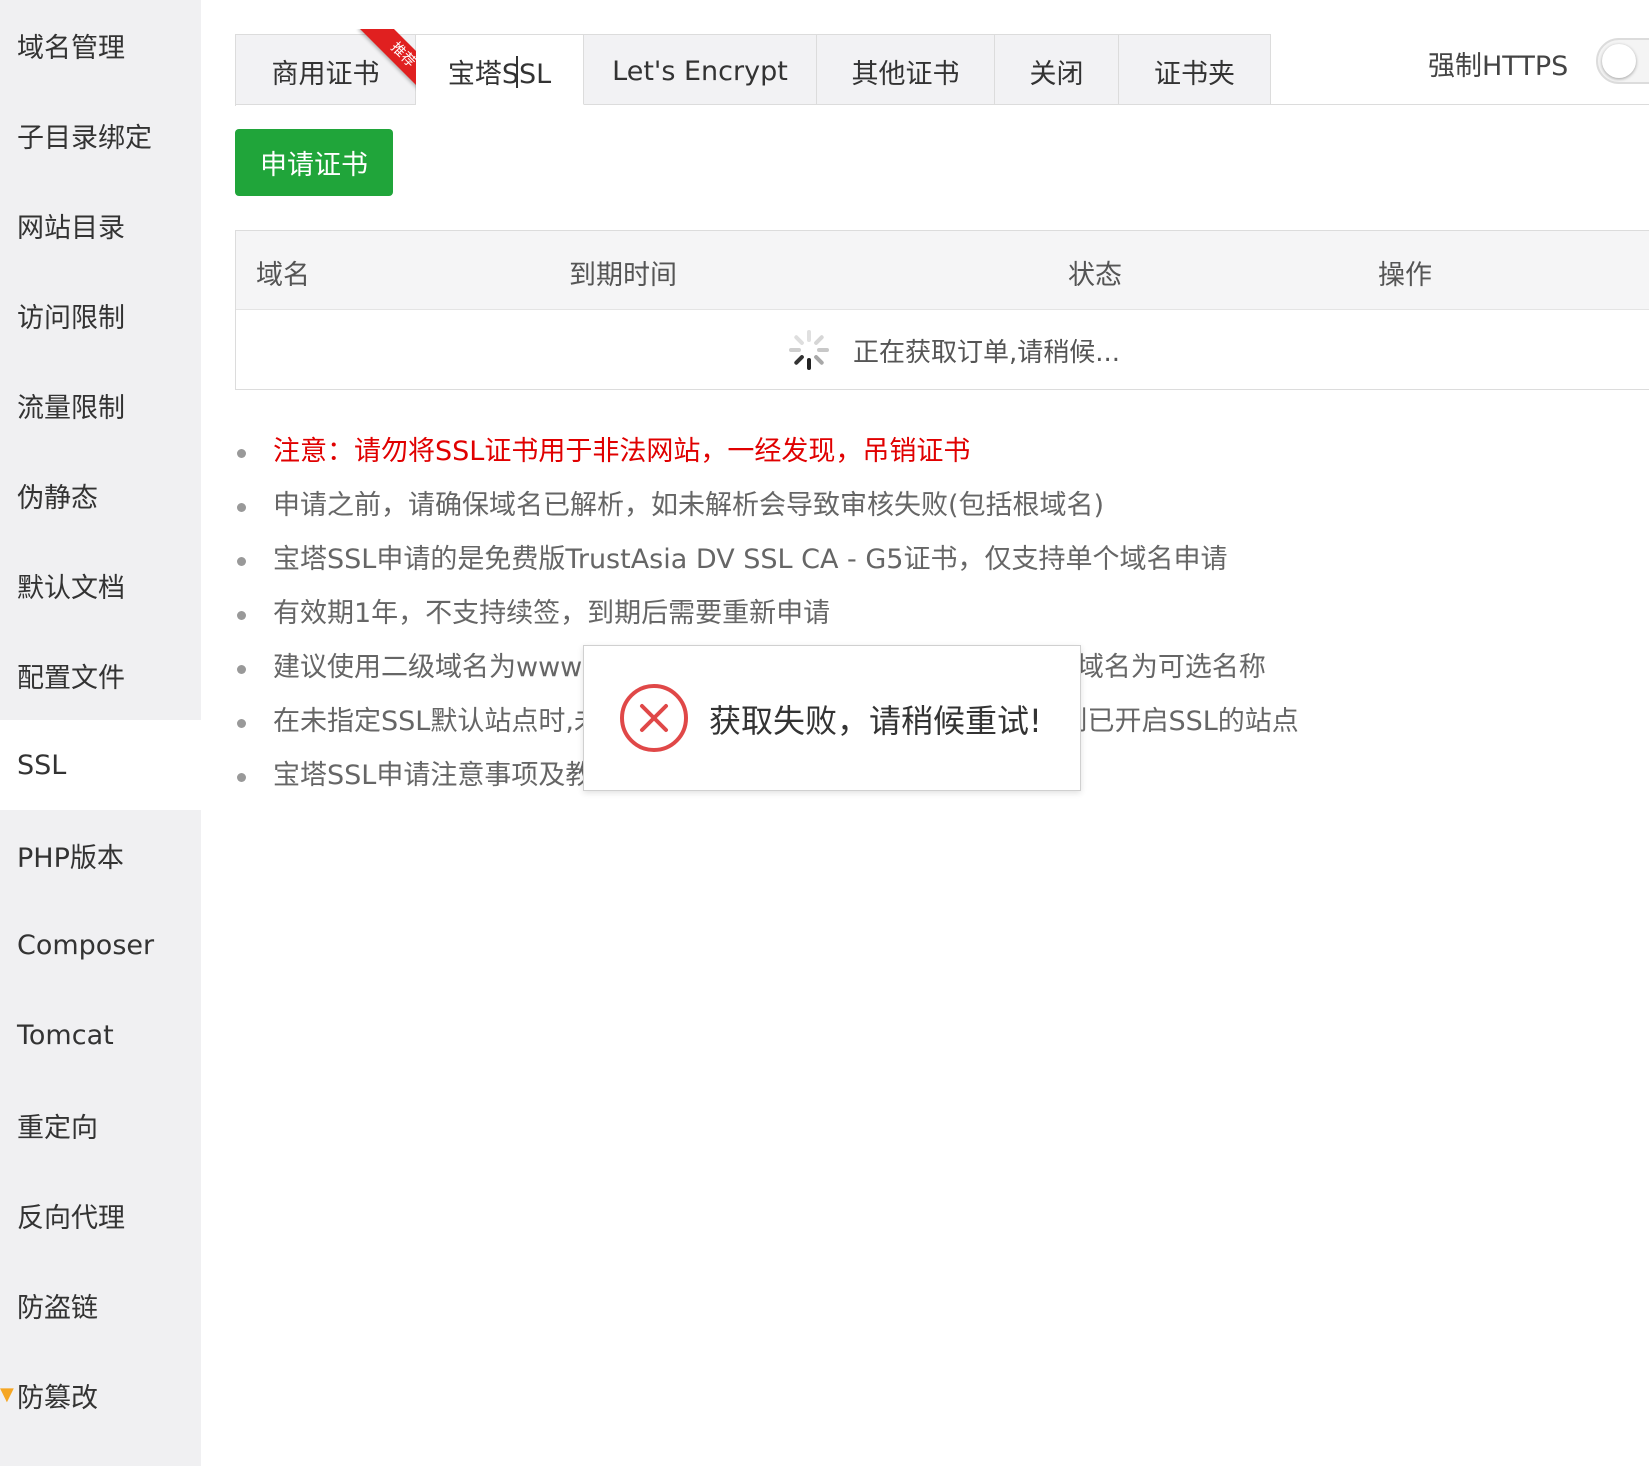 The image size is (1649, 1466). Describe the element at coordinates (84, 138) in the screenshot. I see `sidebar-item-label: 子目录绑定` at that location.